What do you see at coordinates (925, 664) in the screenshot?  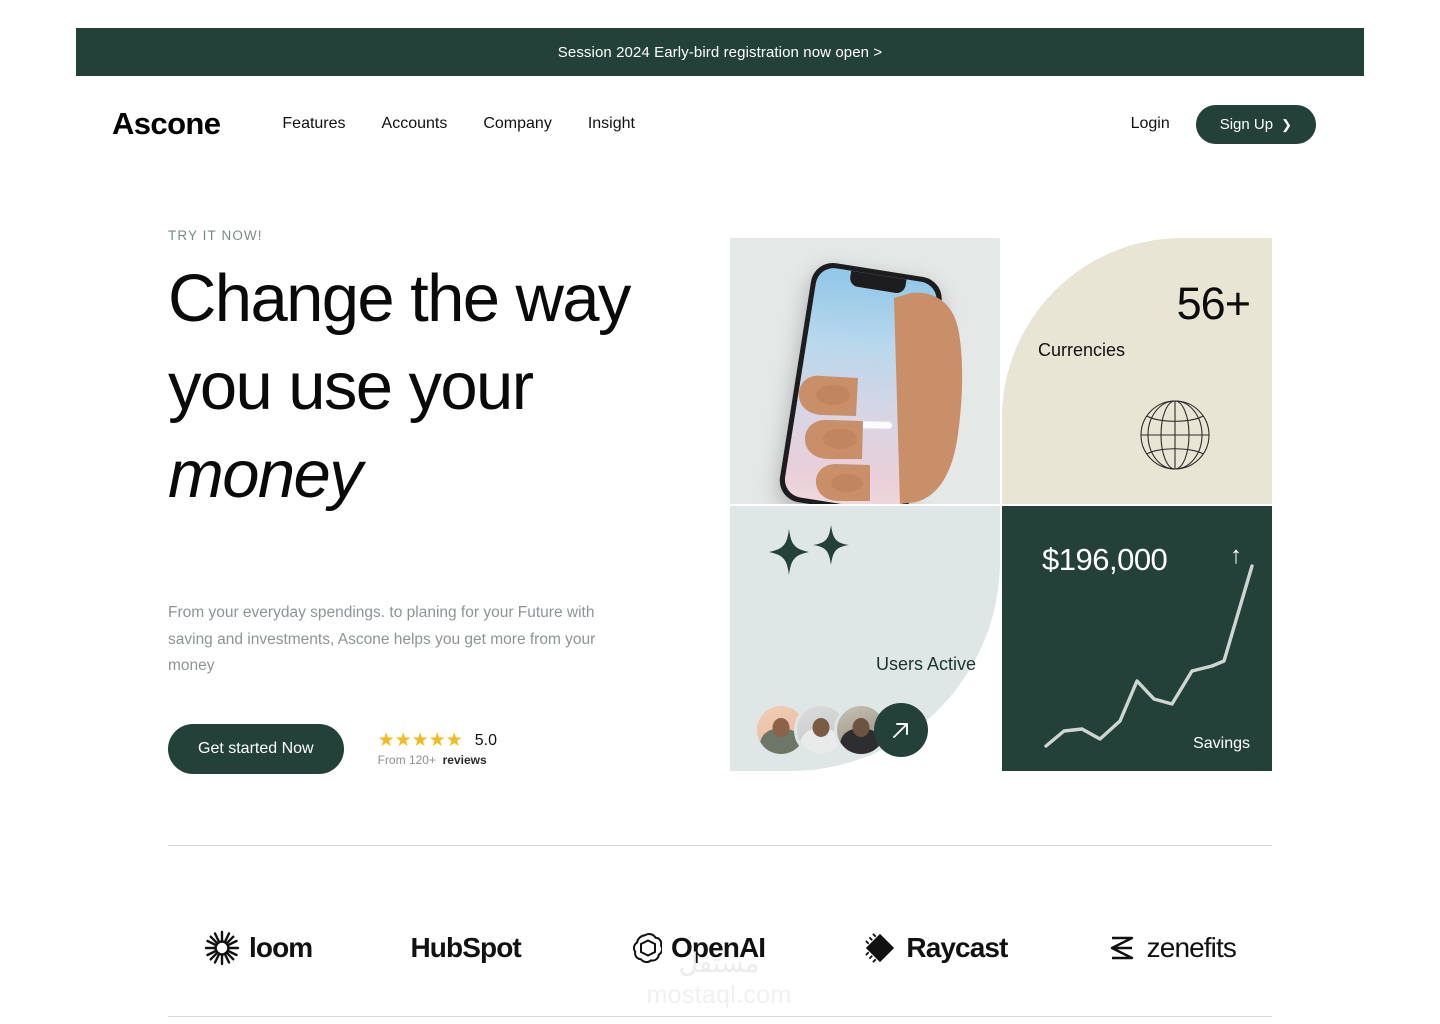 I see `users-active-label: Users Active` at bounding box center [925, 664].